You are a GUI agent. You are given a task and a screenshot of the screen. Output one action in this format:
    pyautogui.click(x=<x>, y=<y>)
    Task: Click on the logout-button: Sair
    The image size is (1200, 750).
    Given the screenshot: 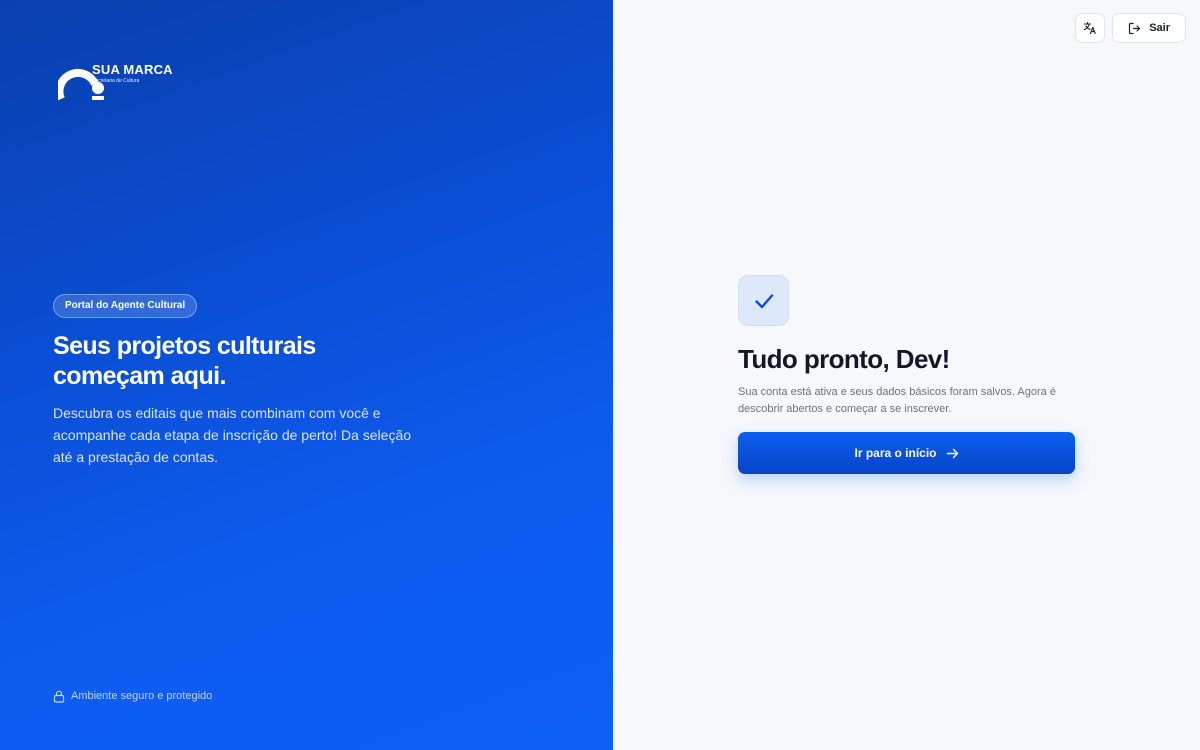 What is the action you would take?
    pyautogui.click(x=1149, y=28)
    